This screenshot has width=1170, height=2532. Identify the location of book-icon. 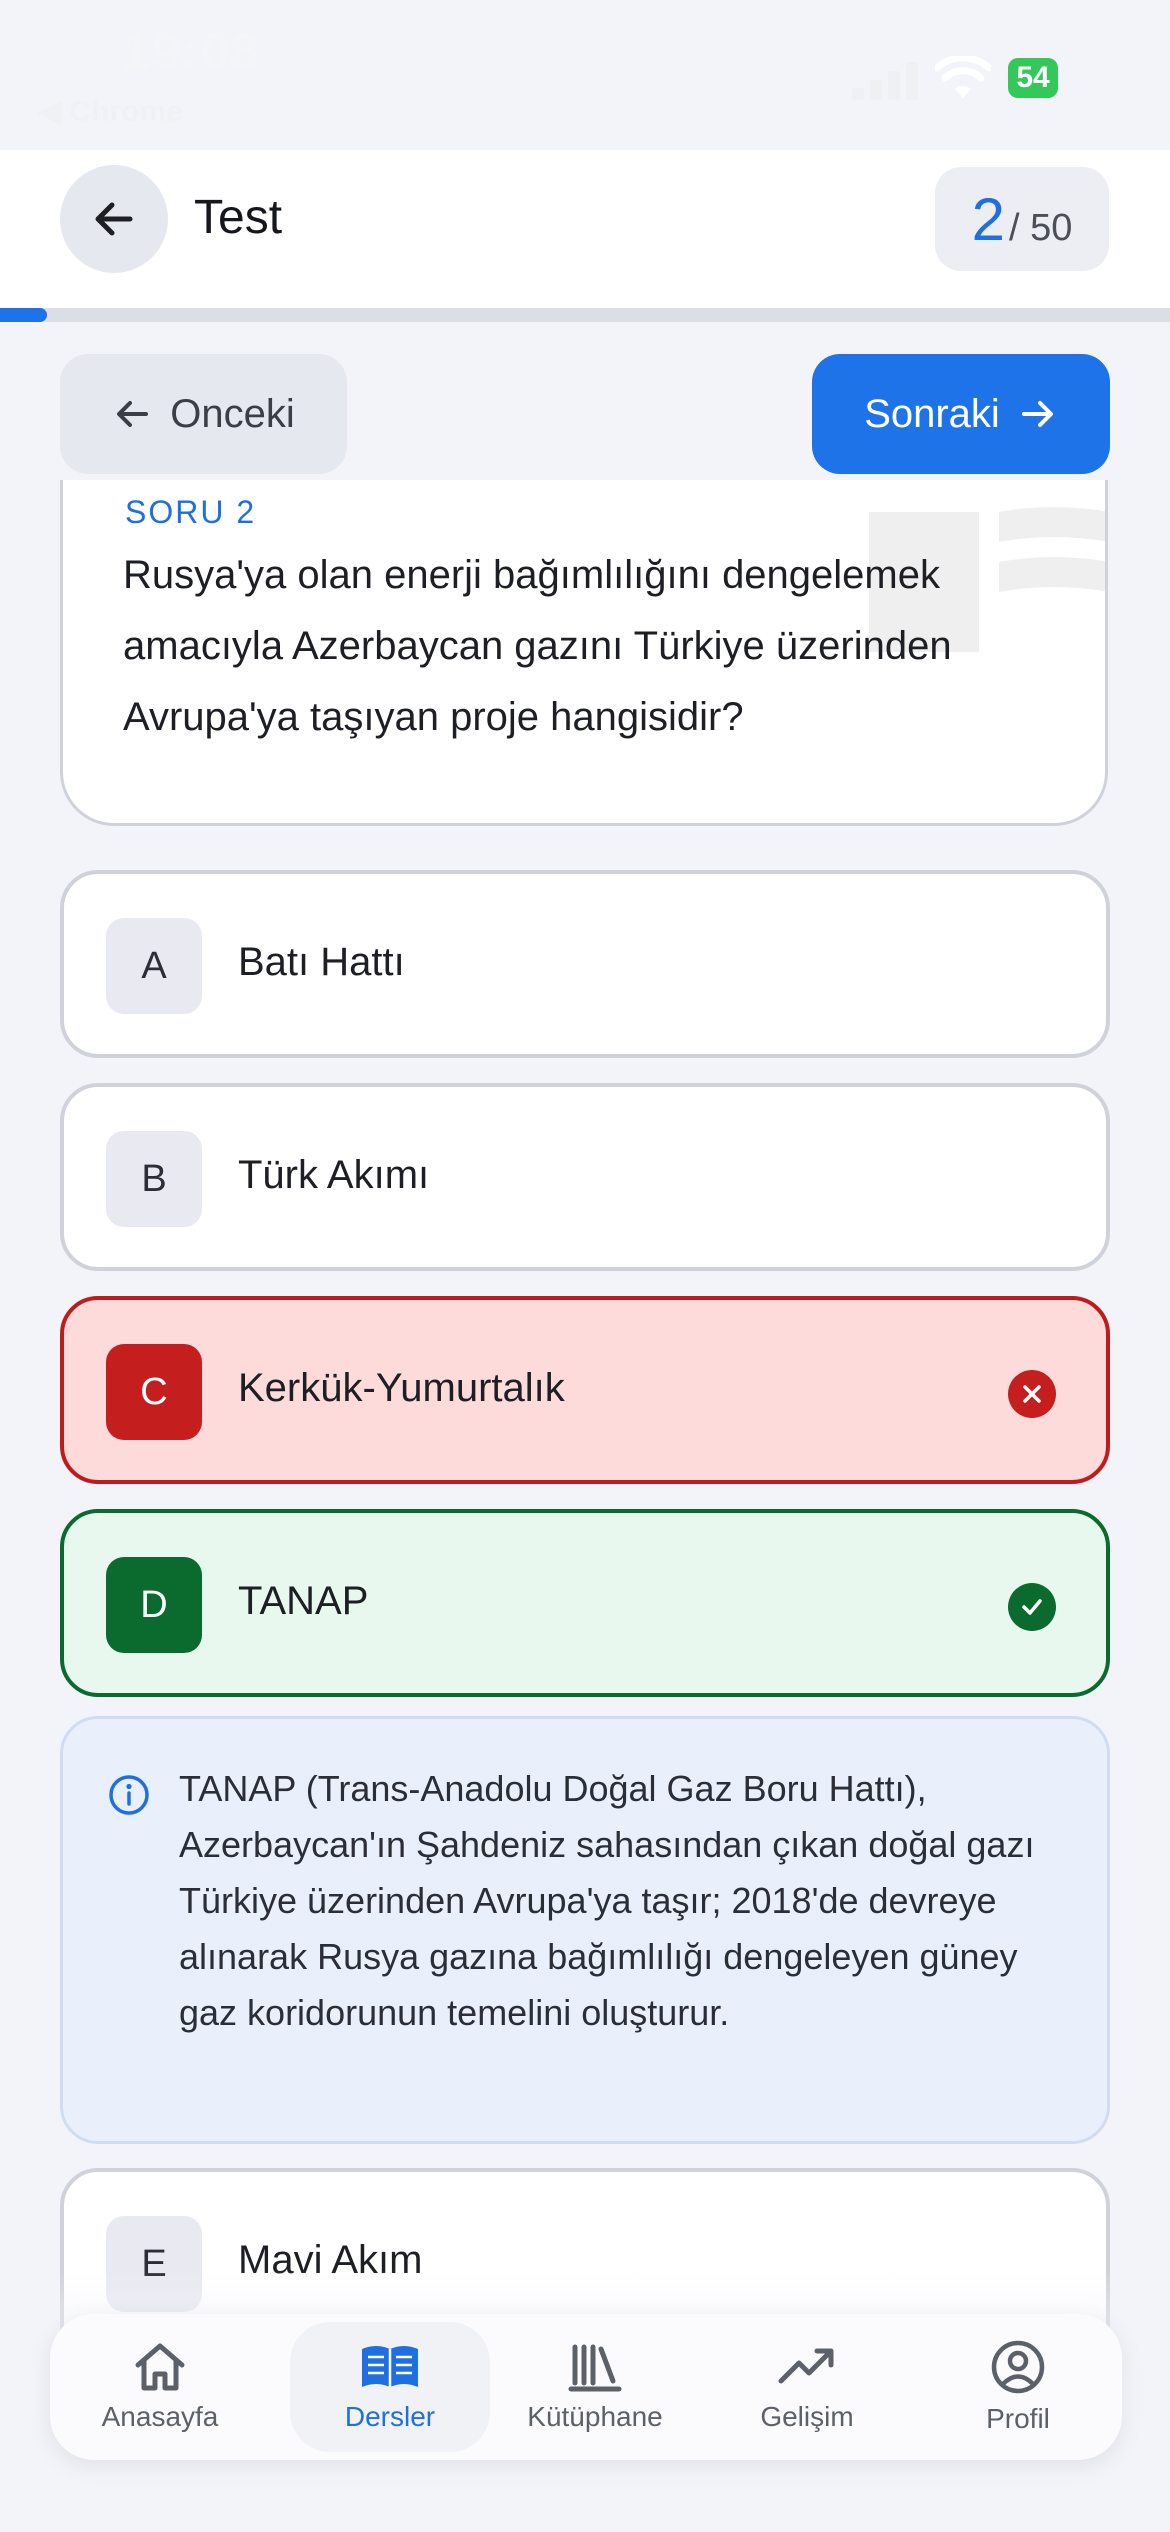
(390, 2366).